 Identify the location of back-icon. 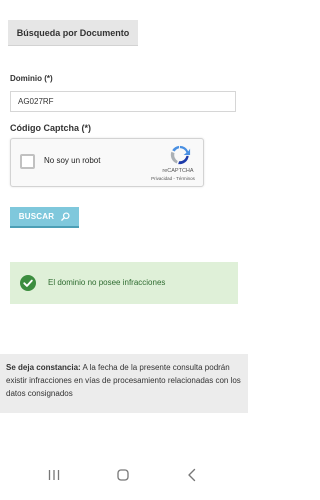
(192, 475).